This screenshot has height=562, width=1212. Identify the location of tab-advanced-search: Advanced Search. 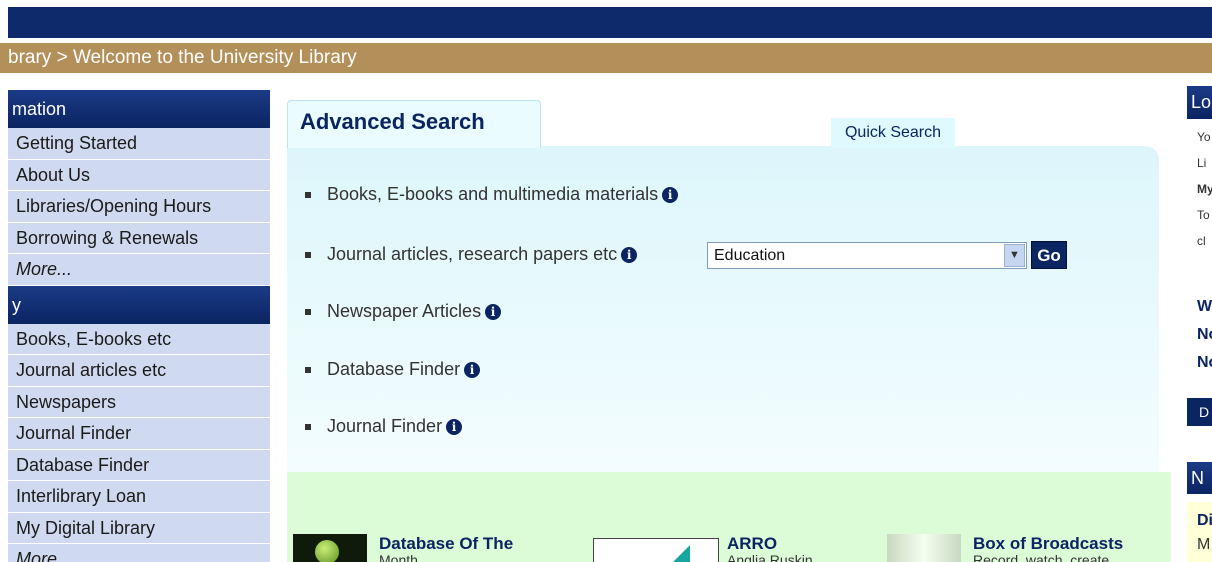
(414, 124).